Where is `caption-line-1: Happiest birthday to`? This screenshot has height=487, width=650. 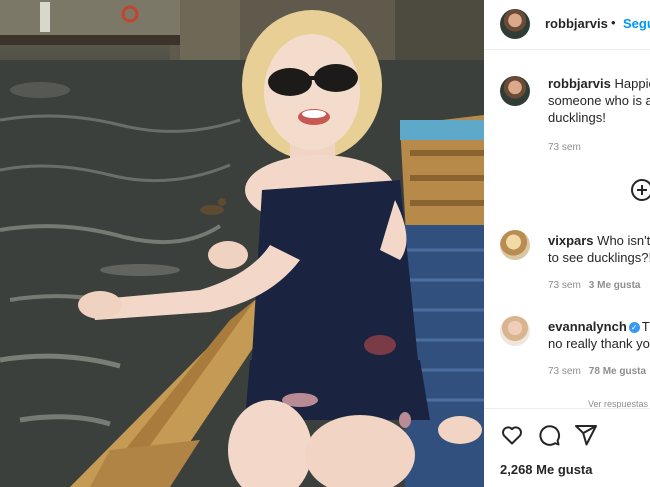
caption-line-1: Happiest birthday to is located at coordinates (632, 83).